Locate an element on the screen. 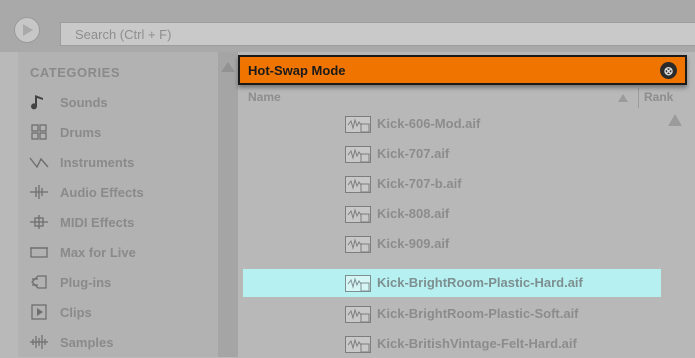 This screenshot has width=695, height=358. close-icon: ⊗ is located at coordinates (668, 70).